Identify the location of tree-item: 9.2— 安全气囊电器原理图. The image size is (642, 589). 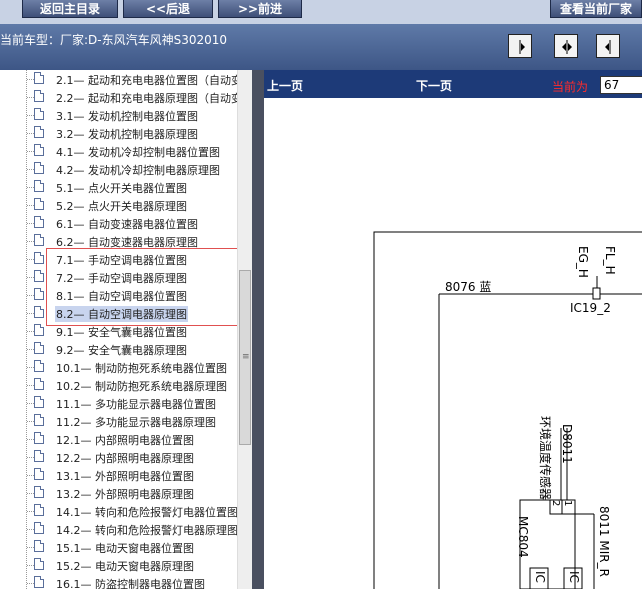
(120, 349).